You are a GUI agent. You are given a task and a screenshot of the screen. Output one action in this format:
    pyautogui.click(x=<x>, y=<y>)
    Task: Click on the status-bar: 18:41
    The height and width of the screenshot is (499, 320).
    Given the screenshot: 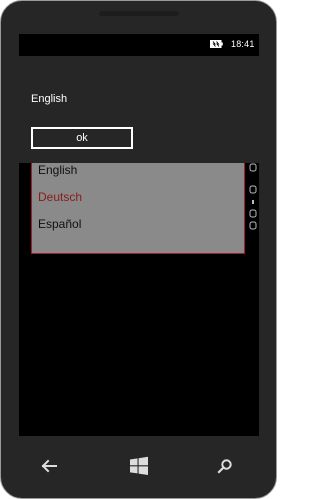 What is the action you would take?
    pyautogui.click(x=139, y=45)
    